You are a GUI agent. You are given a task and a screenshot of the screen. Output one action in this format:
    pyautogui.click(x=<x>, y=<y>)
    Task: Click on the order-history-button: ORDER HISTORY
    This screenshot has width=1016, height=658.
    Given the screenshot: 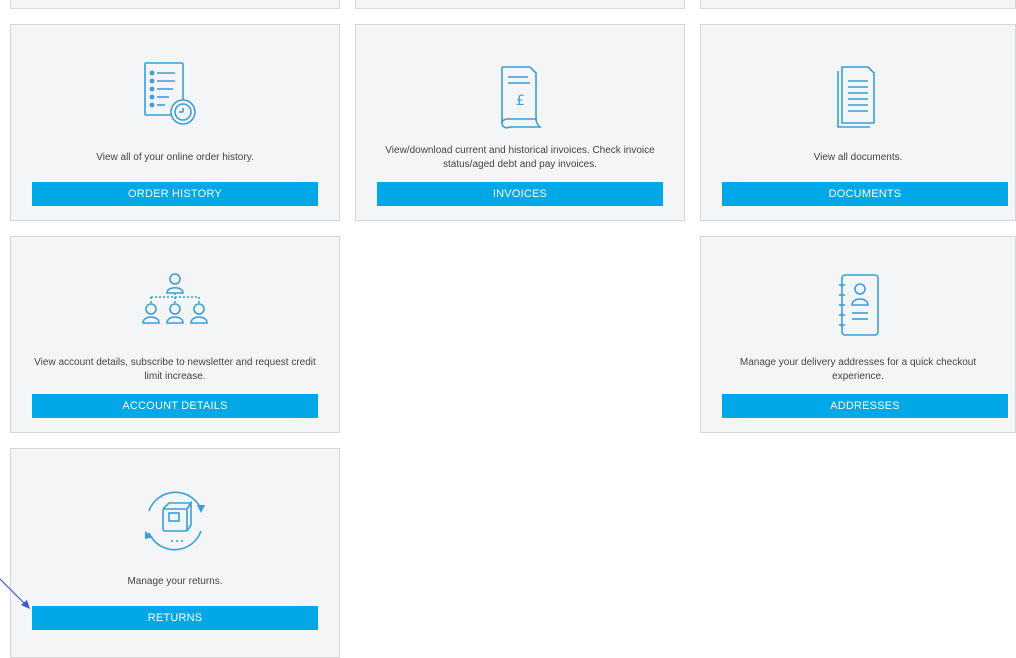 What is the action you would take?
    pyautogui.click(x=175, y=194)
    